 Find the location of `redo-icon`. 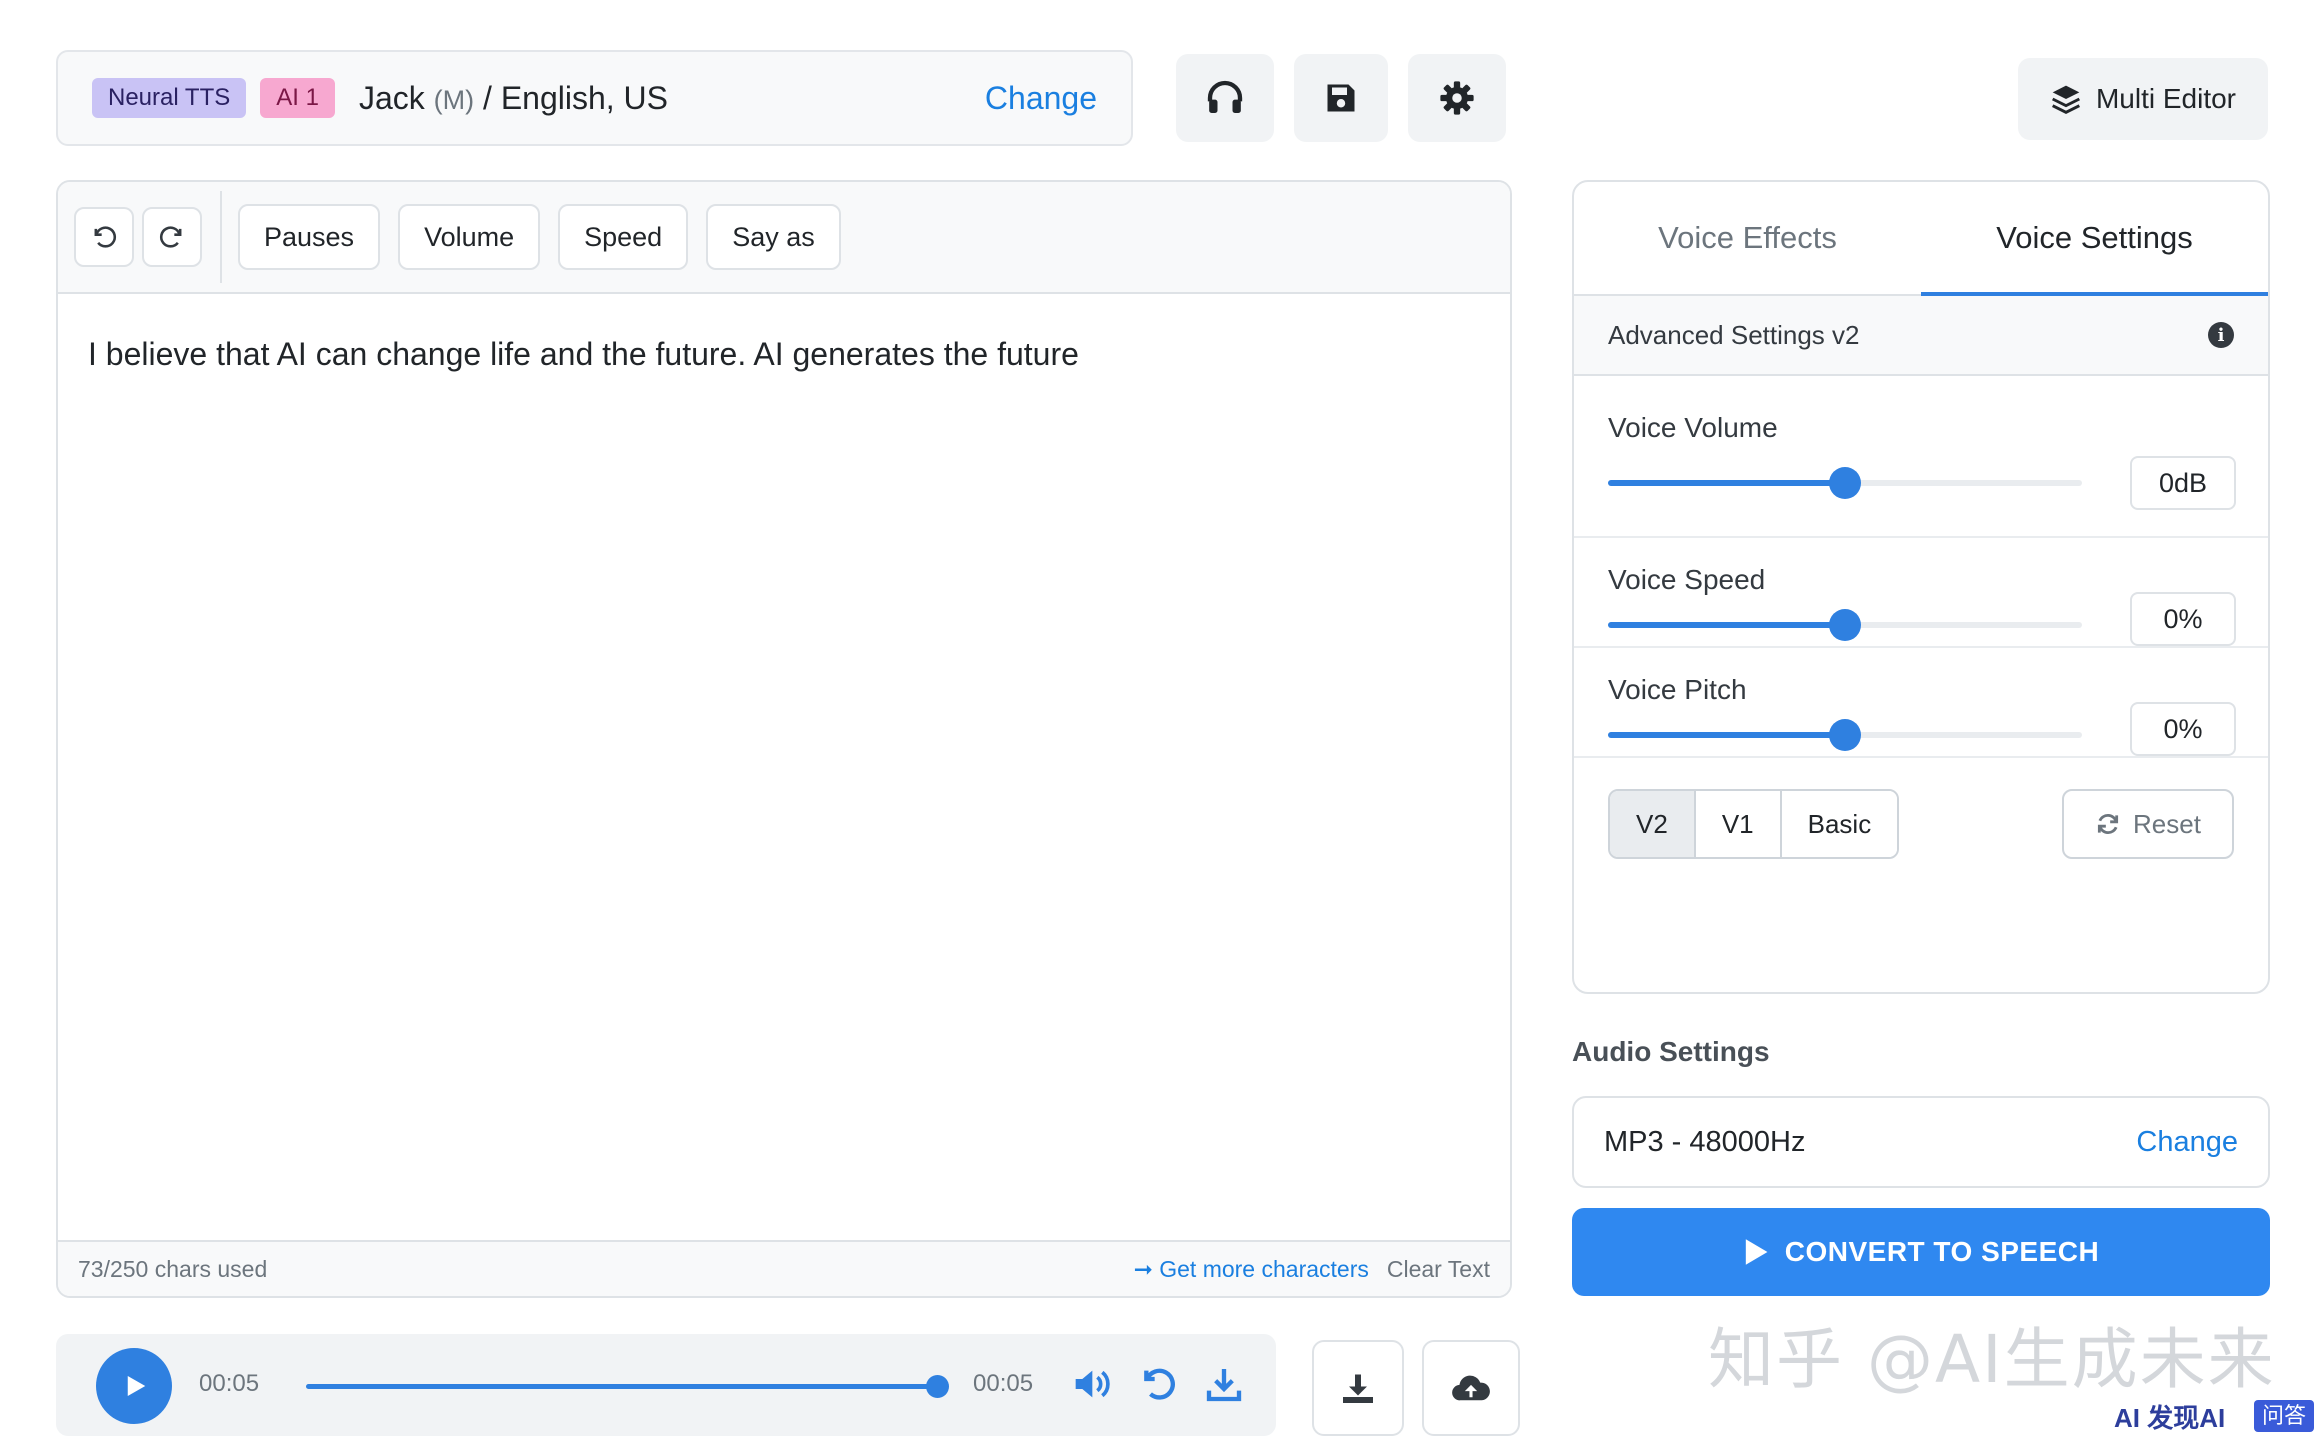

redo-icon is located at coordinates (170, 237).